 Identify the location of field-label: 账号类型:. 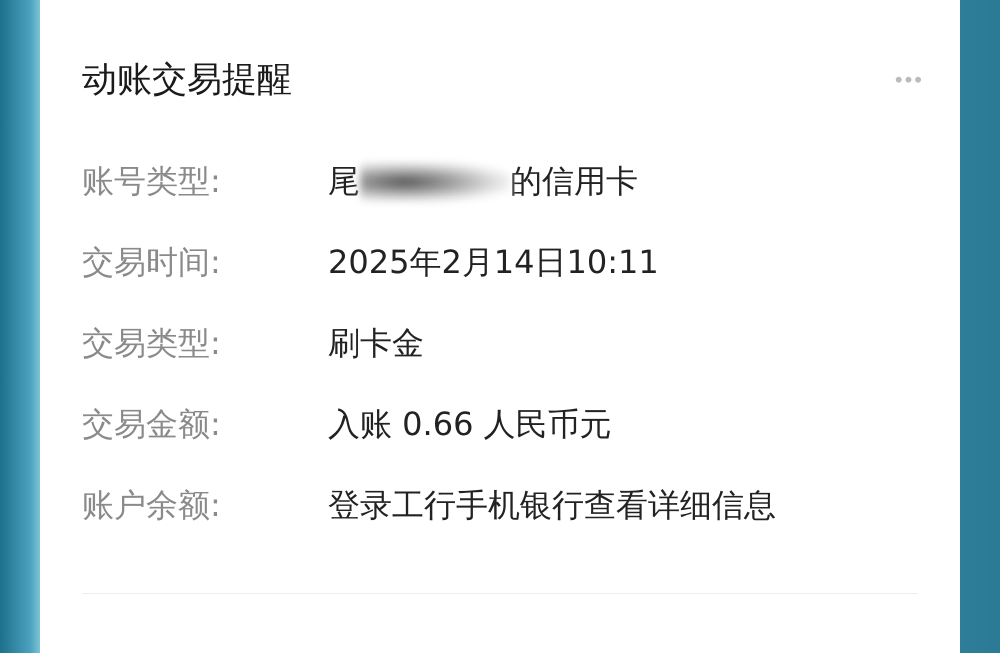
(152, 181).